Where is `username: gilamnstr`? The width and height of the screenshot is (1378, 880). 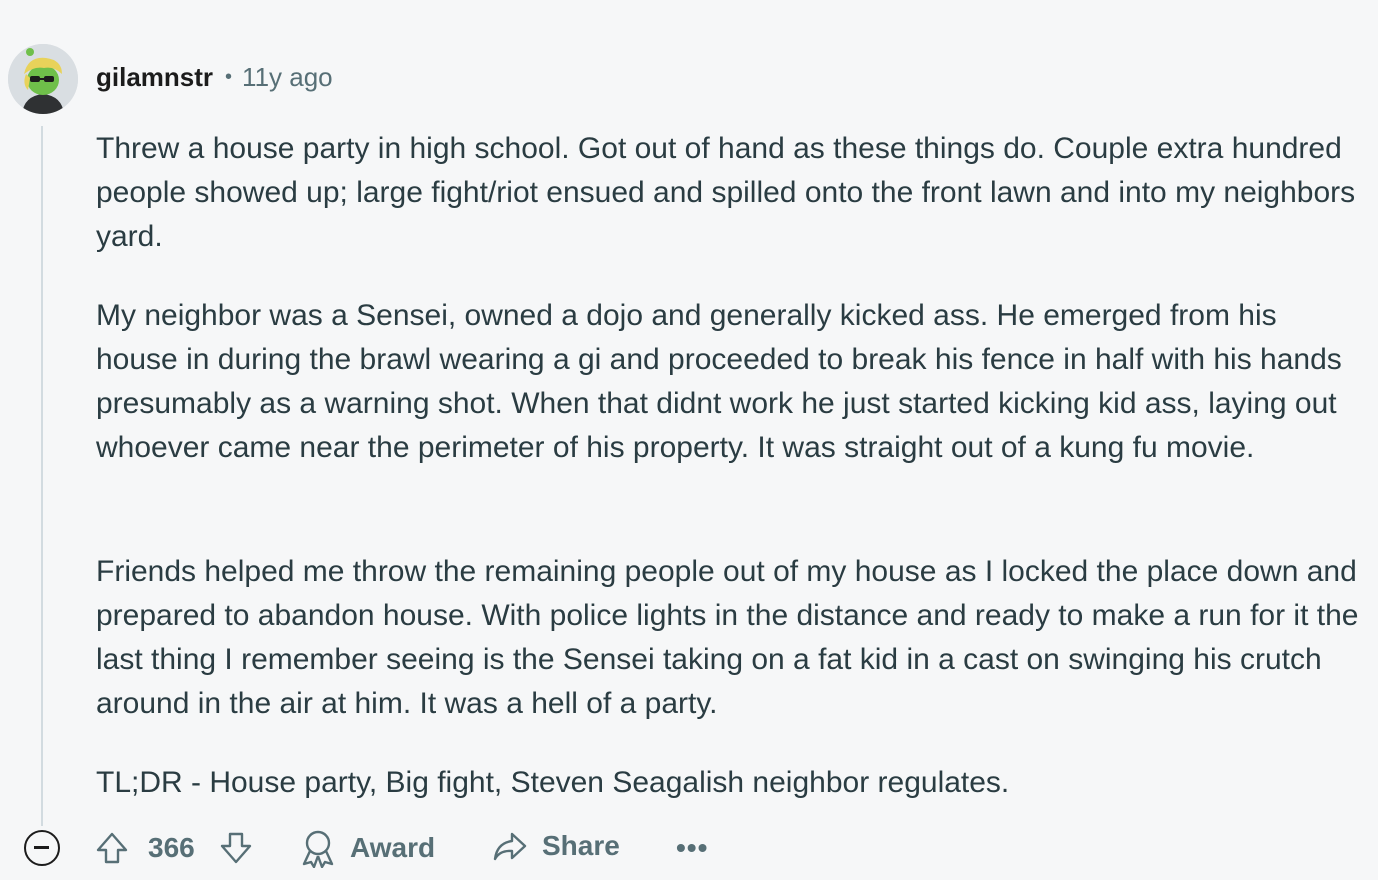
username: gilamnstr is located at coordinates (154, 77).